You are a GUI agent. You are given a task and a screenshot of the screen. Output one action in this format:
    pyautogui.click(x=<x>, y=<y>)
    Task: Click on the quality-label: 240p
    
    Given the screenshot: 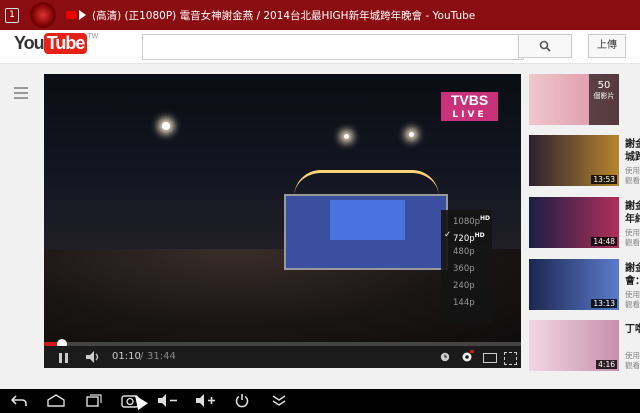 What is the action you would take?
    pyautogui.click(x=464, y=286)
    